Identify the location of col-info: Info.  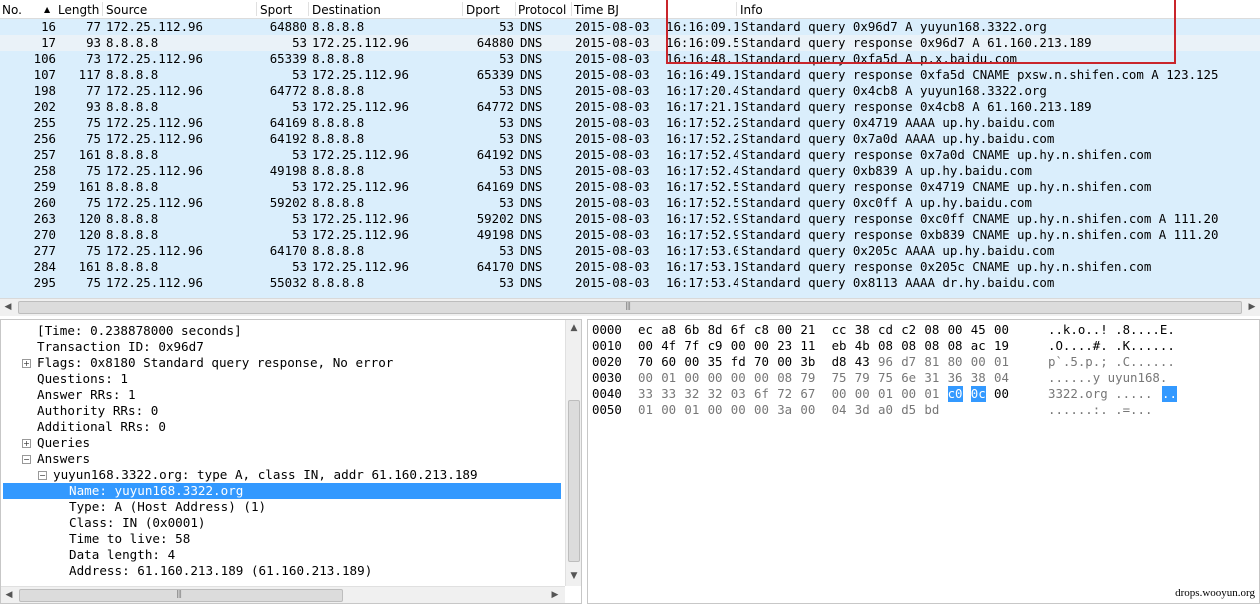
(751, 10).